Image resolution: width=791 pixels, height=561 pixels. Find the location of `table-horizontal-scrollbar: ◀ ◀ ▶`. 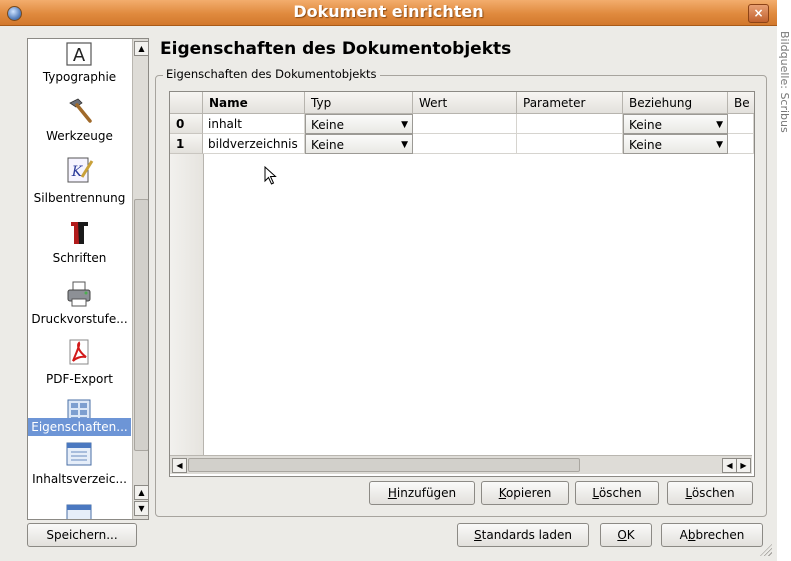

table-horizontal-scrollbar: ◀ ◀ ▶ is located at coordinates (461, 464).